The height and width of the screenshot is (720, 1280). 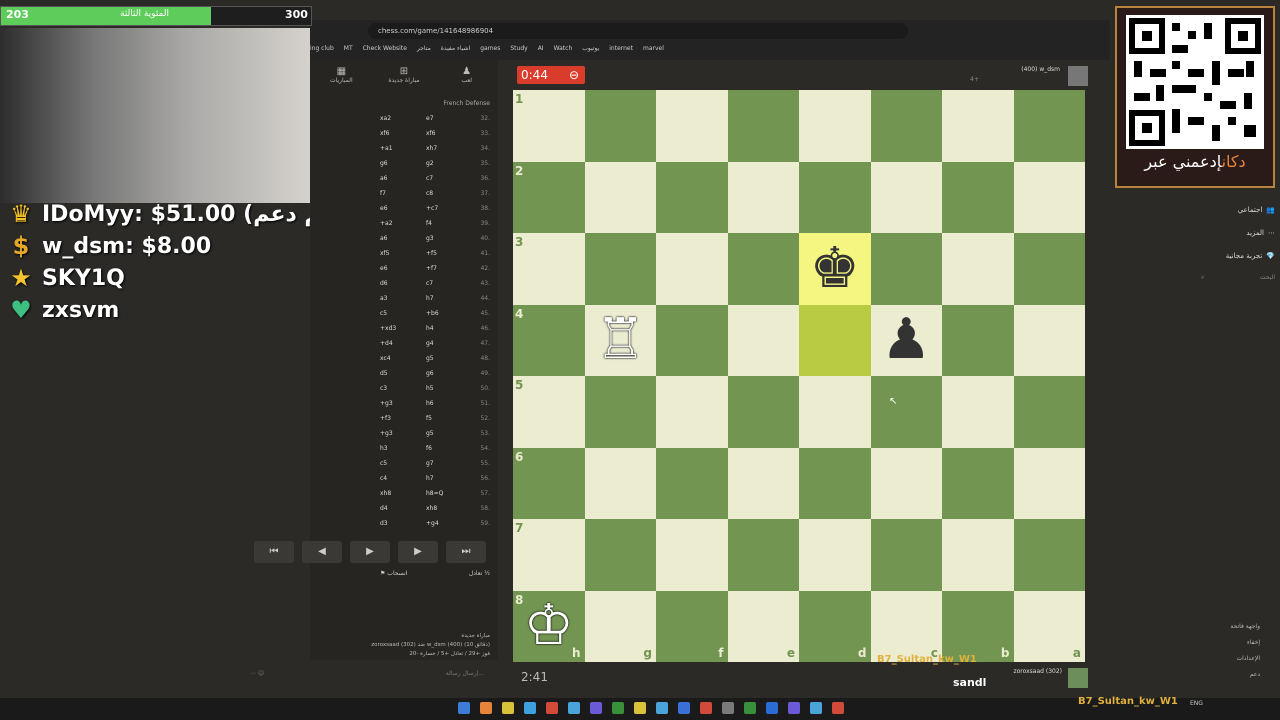 What do you see at coordinates (424, 48) in the screenshot?
I see `bookmark-item: متاجر` at bounding box center [424, 48].